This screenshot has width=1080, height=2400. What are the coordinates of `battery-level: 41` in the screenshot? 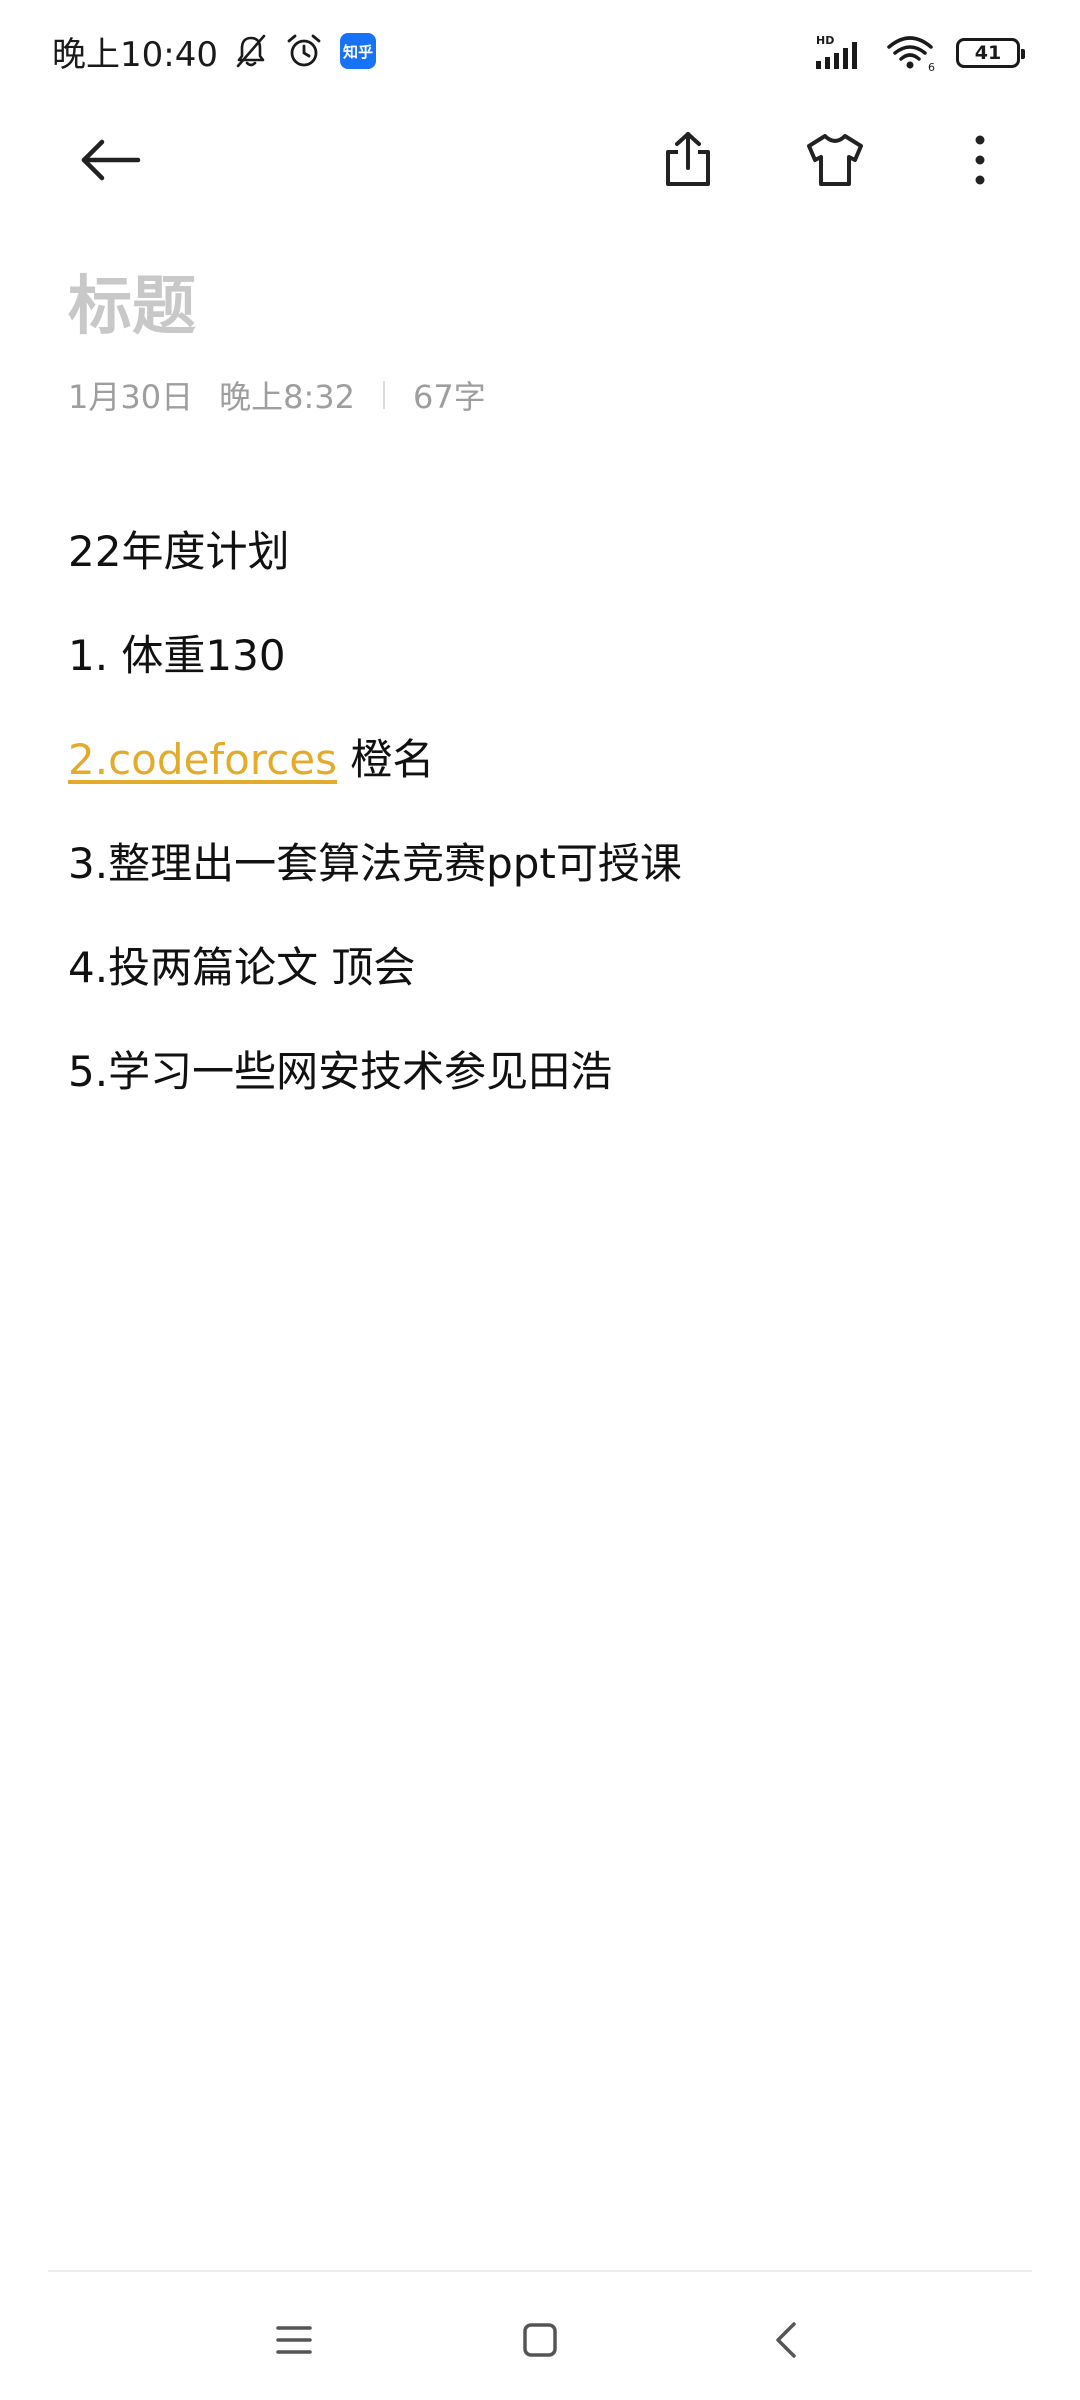 It's located at (988, 53).